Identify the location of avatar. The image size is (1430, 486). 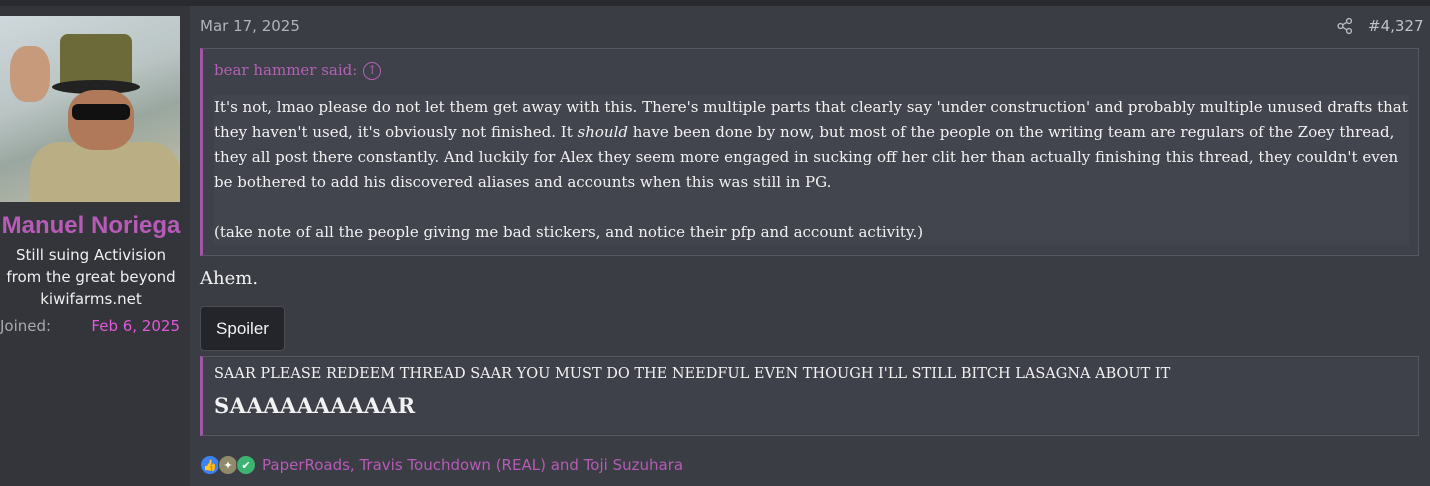
(90, 109).